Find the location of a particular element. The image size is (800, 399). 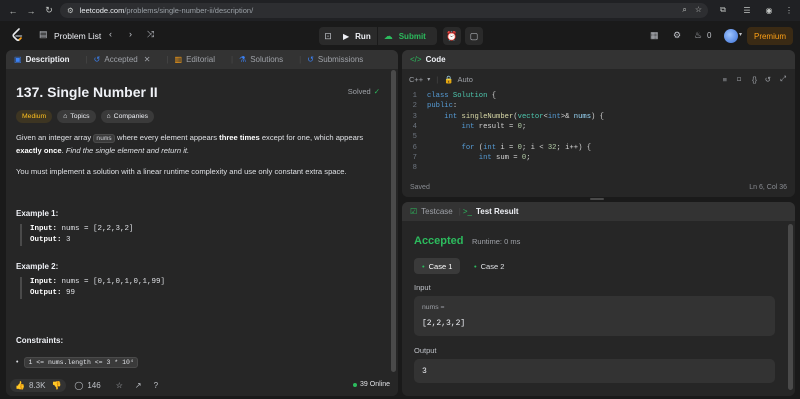

site-info-icon: ⚙ is located at coordinates (70, 10).